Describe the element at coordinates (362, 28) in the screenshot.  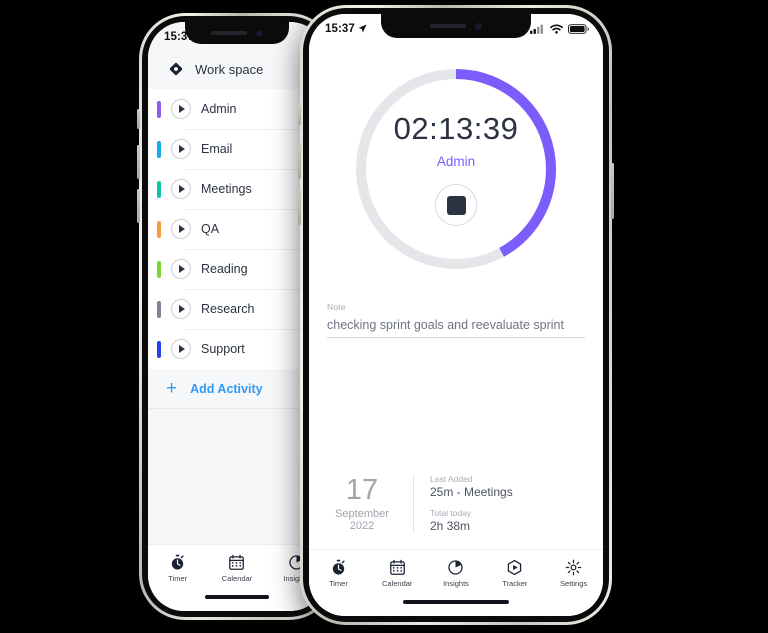
I see `location-arrow-icon` at that location.